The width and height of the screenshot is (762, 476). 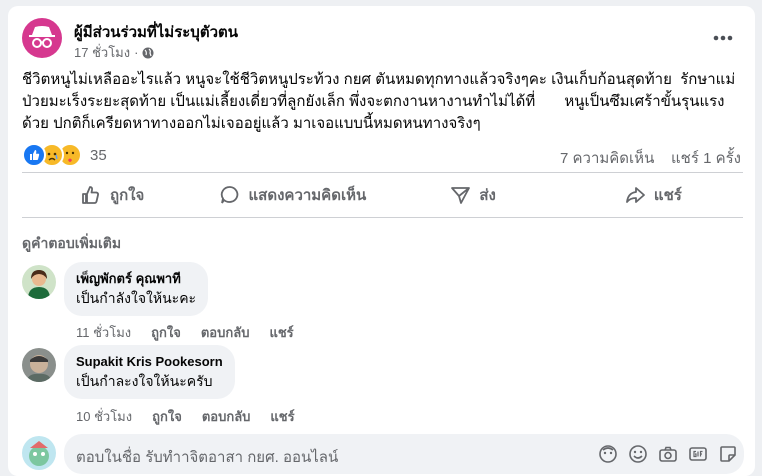 I want to click on current-user-avatar, so click(x=39, y=453).